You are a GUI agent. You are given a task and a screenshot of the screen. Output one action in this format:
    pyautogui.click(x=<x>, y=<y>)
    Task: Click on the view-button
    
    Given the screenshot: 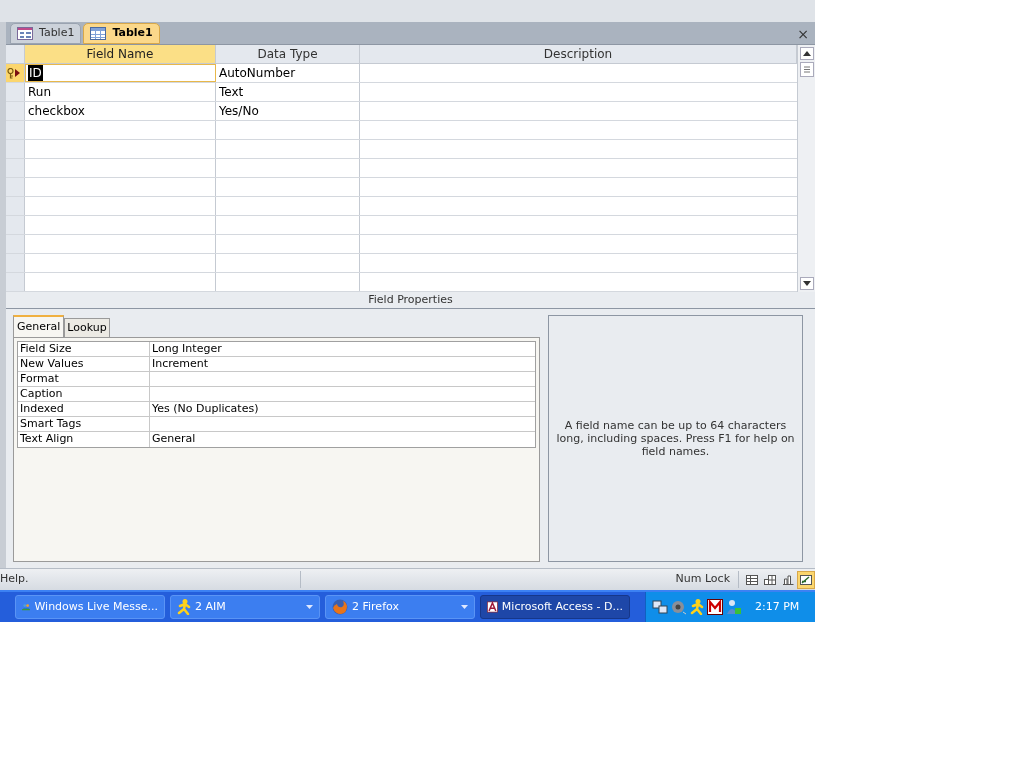 What is the action you would take?
    pyautogui.click(x=806, y=579)
    